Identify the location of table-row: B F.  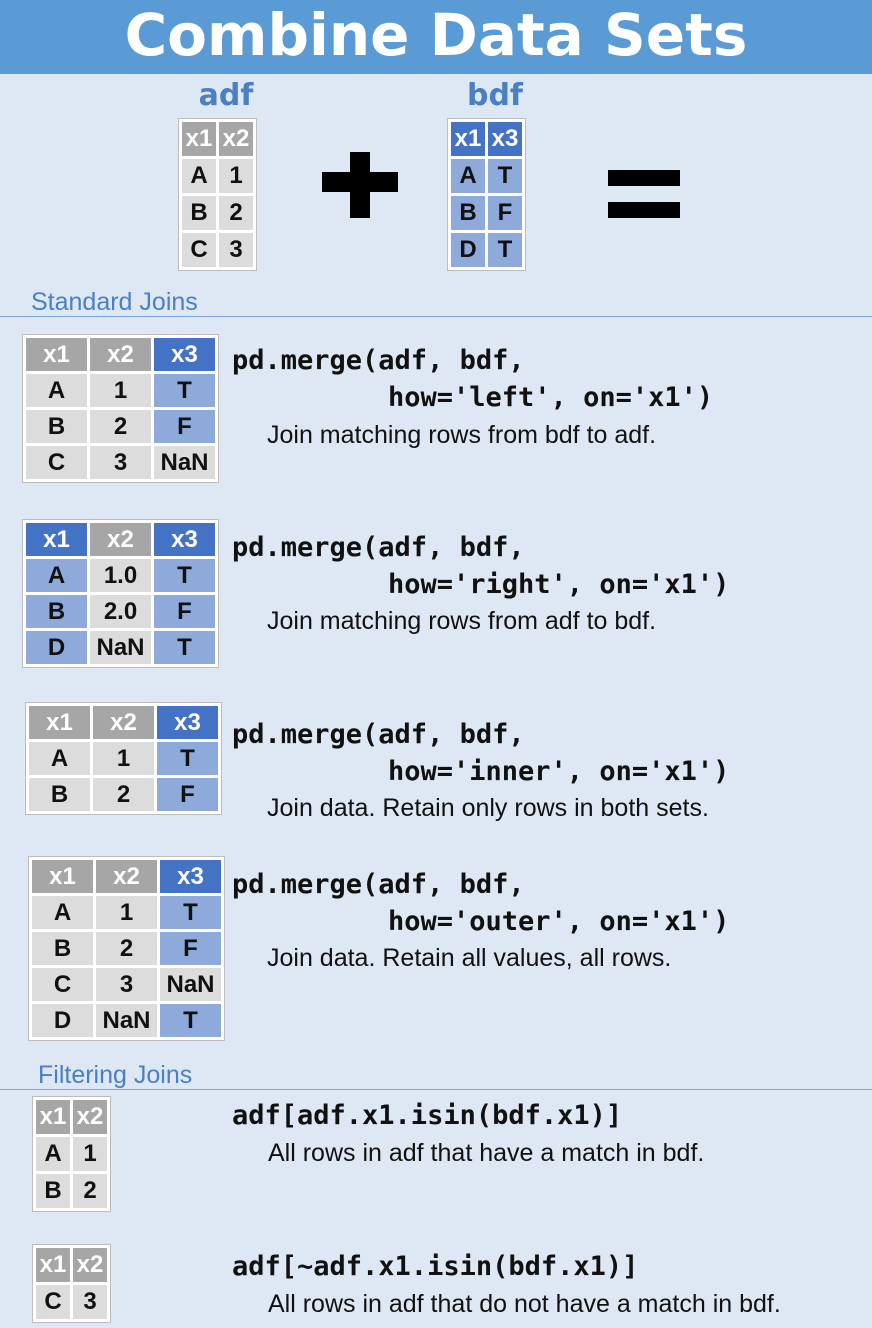
(486, 213).